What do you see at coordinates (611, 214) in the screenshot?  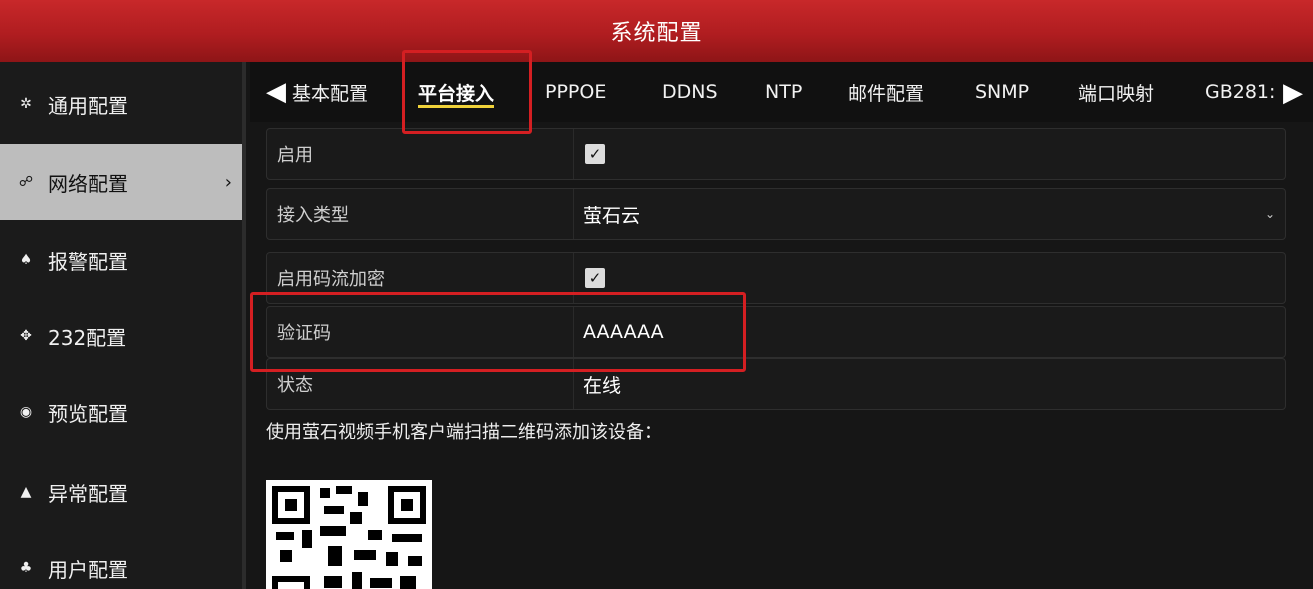 I see `access-type-select: 萤石云` at bounding box center [611, 214].